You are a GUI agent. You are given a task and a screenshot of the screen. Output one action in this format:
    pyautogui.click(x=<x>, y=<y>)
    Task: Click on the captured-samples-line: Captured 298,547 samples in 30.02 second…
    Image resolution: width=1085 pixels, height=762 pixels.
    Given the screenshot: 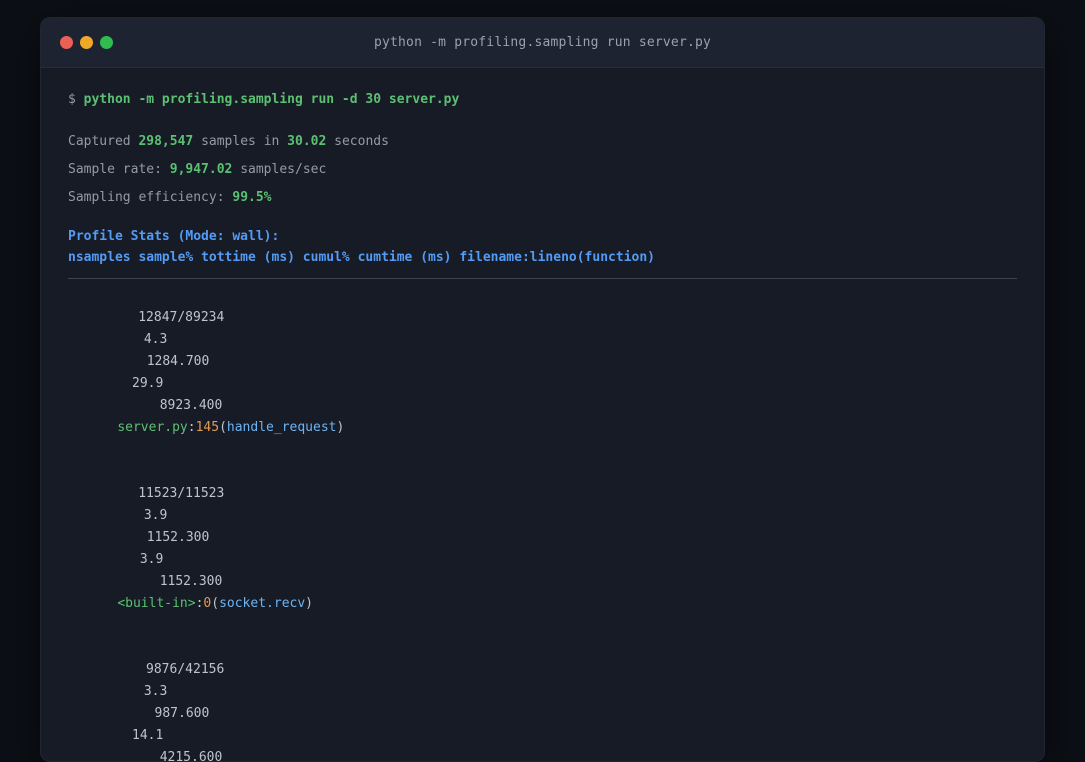 What is the action you would take?
    pyautogui.click(x=228, y=141)
    